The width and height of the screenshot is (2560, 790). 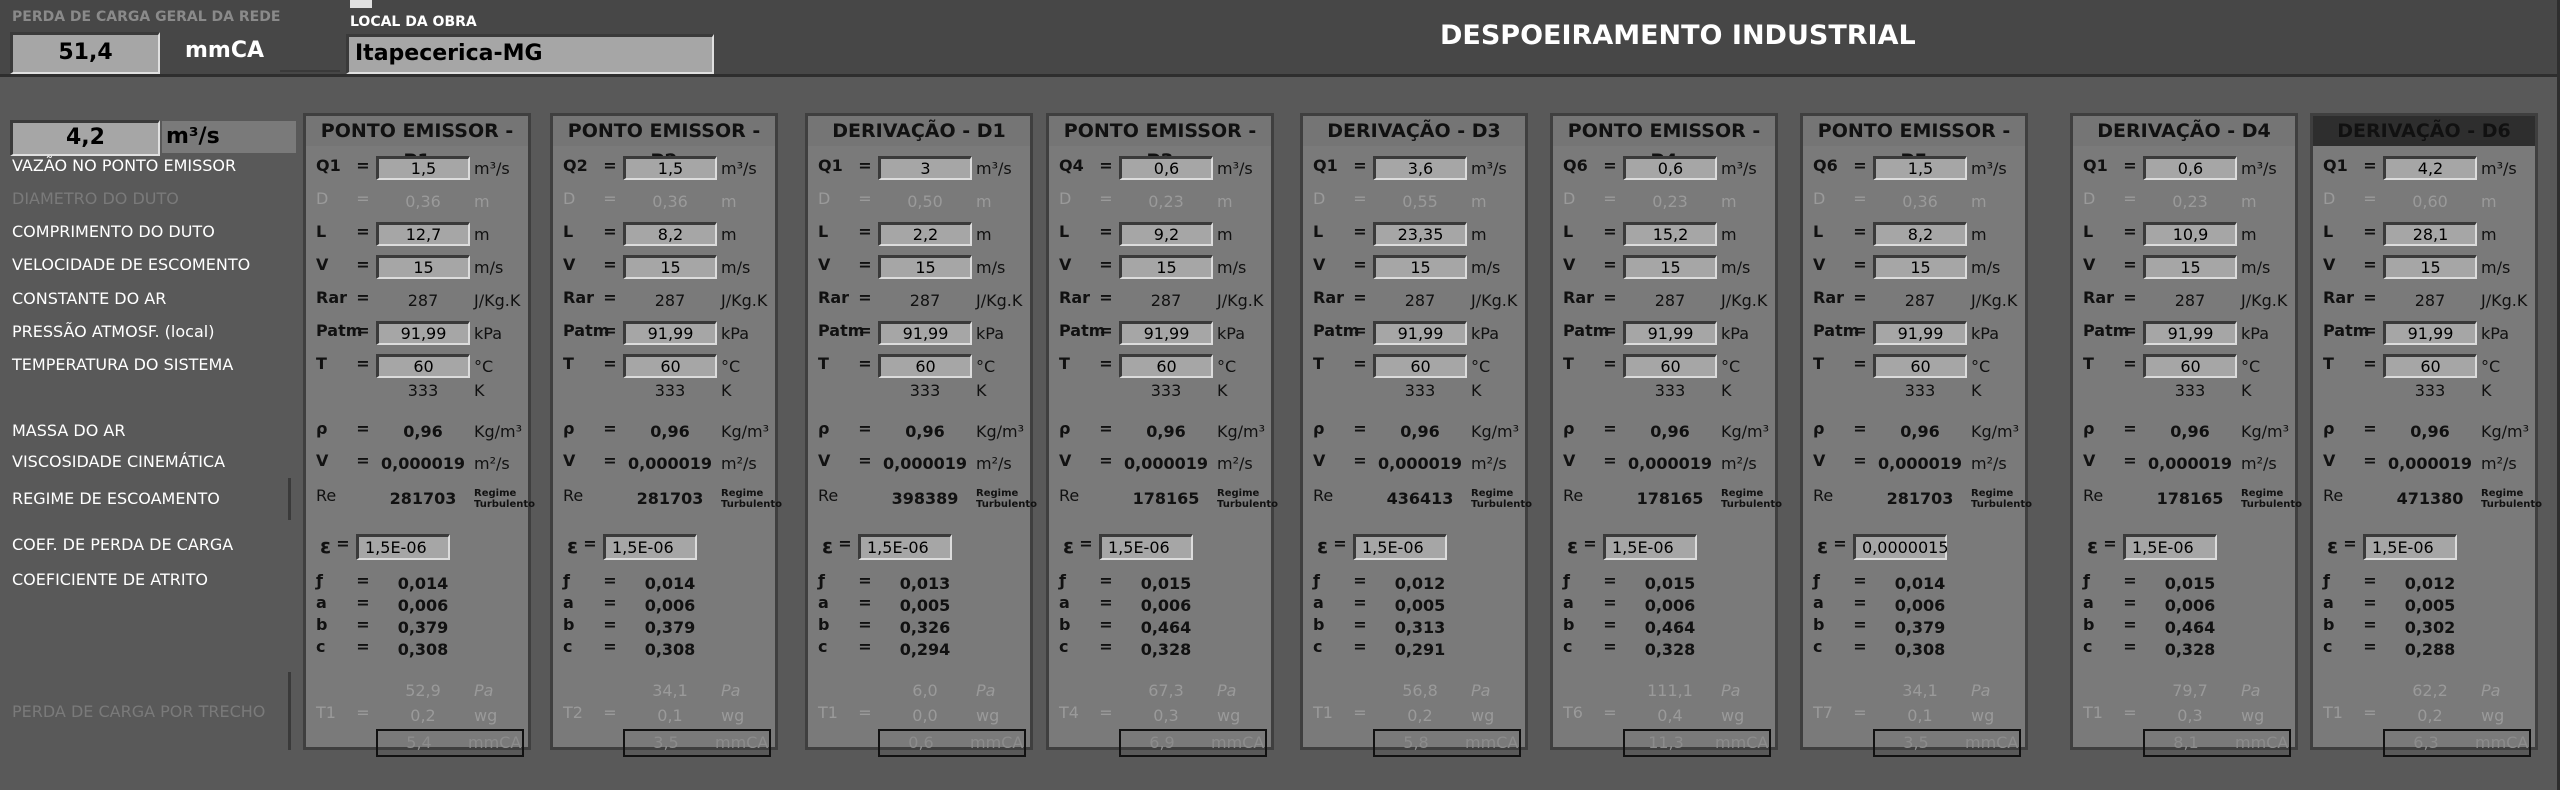 What do you see at coordinates (2430, 168) in the screenshot?
I see `vazao-input: 4,2` at bounding box center [2430, 168].